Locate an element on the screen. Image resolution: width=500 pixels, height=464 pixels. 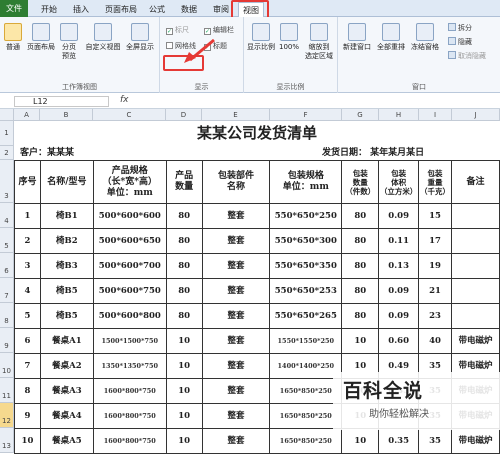
tab-file: 文件 is located at coordinates (14, 8).